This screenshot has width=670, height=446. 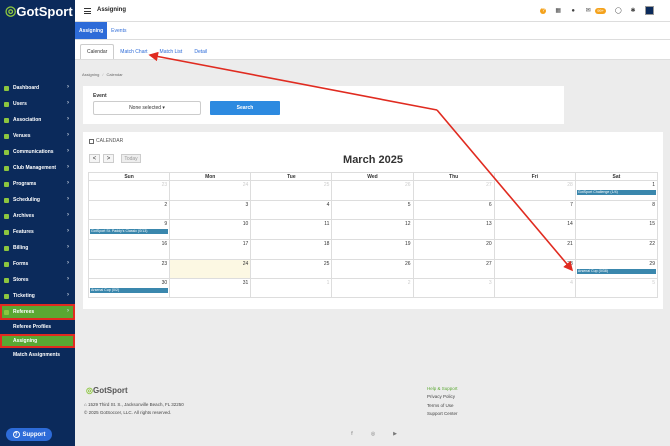 What do you see at coordinates (90, 74) in the screenshot?
I see `breadcrumb-assigning: Assigning` at bounding box center [90, 74].